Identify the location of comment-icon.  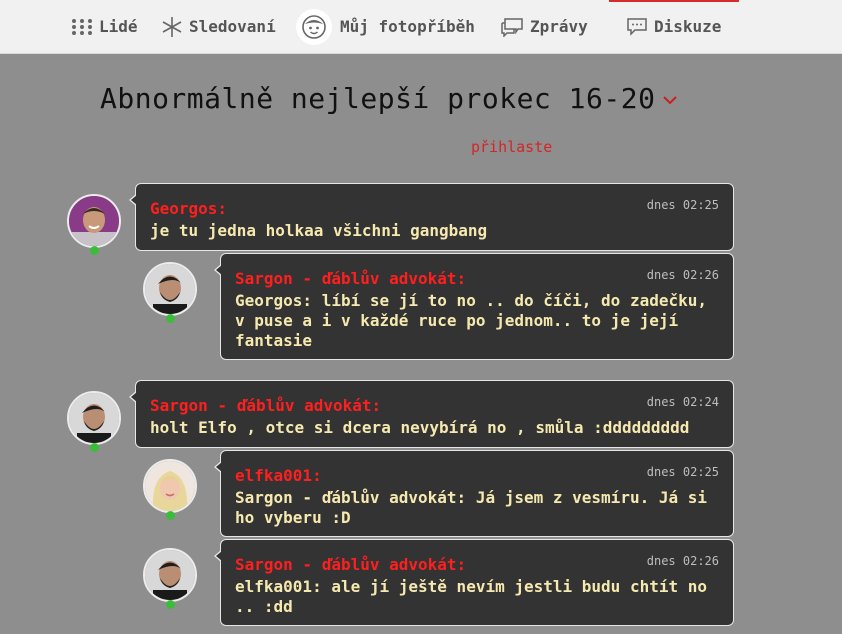
(637, 27).